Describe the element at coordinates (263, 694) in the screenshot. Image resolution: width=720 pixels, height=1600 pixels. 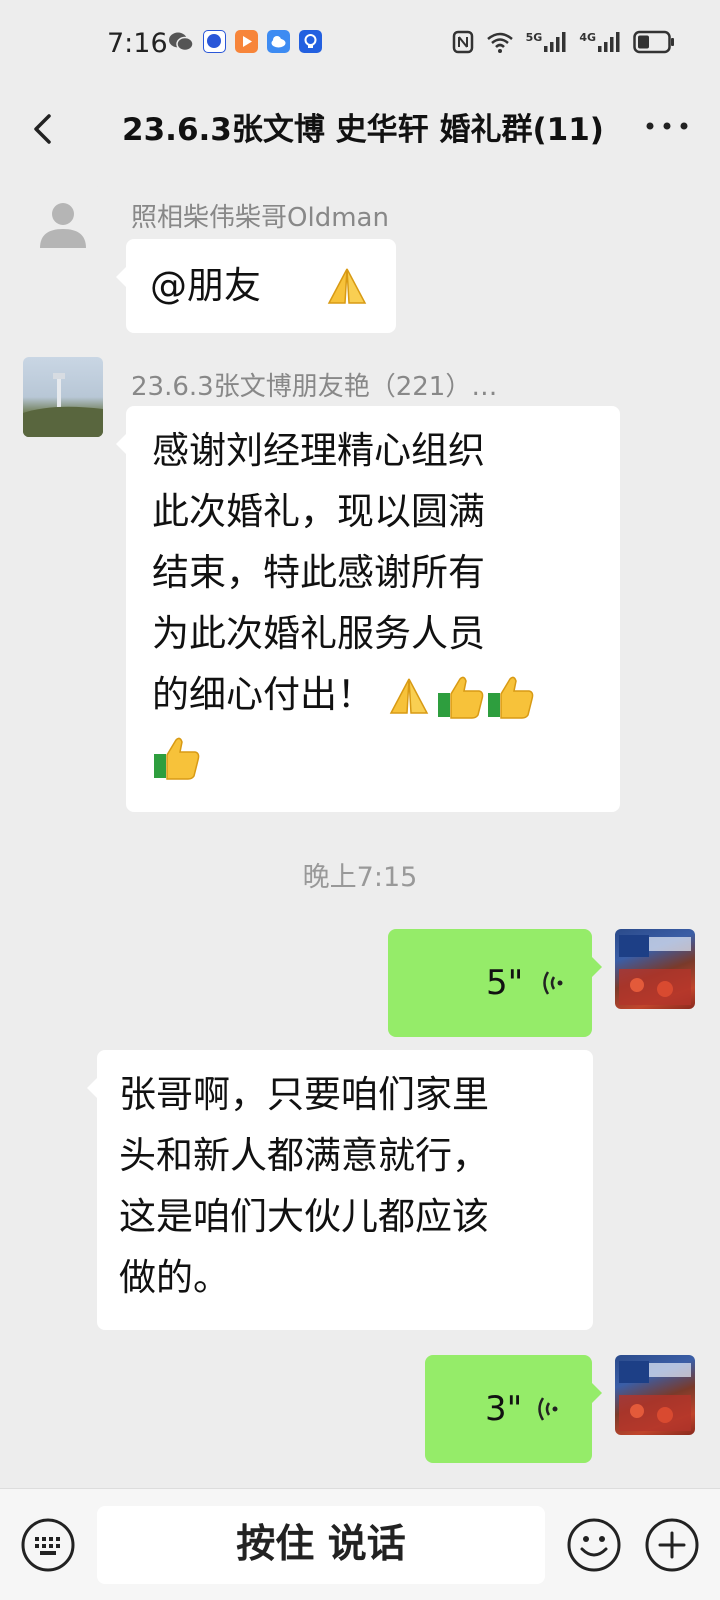
I see `message-line-text: 的细心付出！` at that location.